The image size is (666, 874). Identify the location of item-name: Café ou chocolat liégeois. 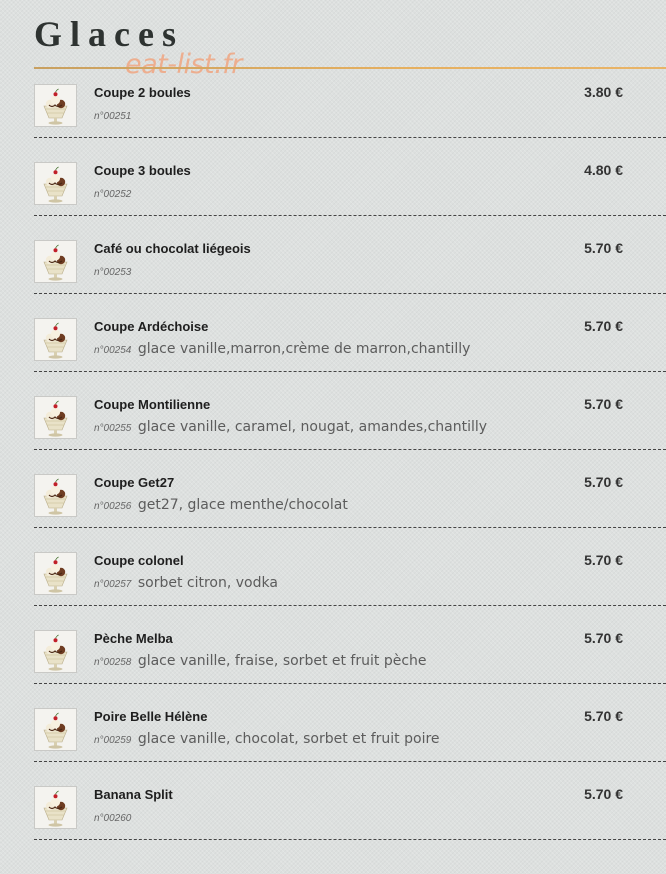
(172, 248).